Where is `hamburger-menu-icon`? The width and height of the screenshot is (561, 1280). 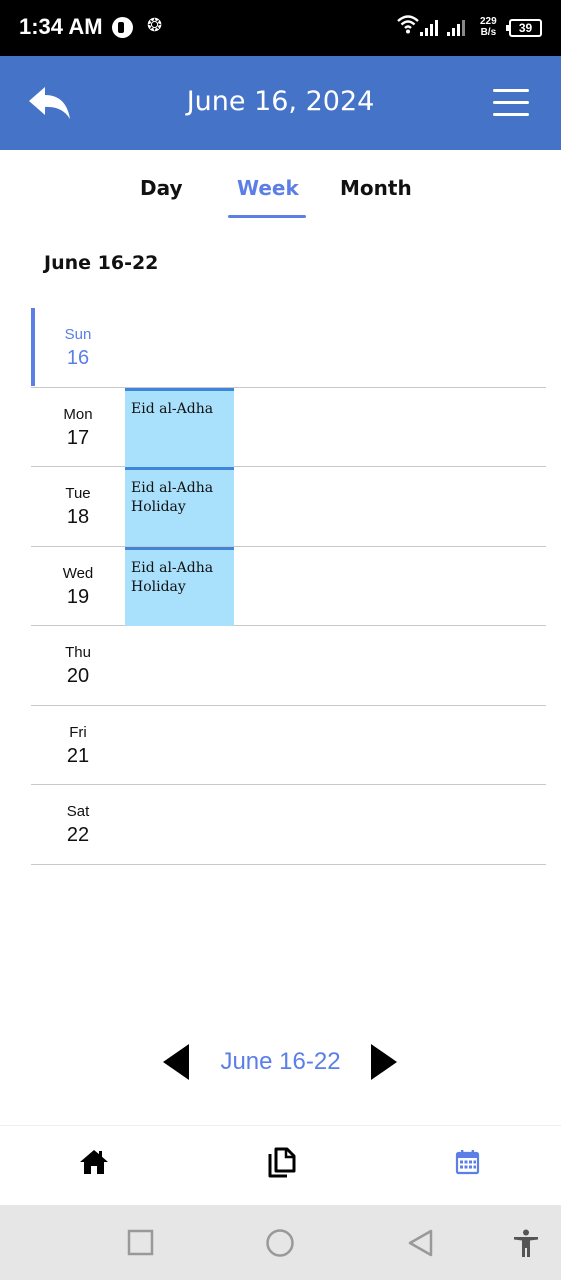 hamburger-menu-icon is located at coordinates (511, 103).